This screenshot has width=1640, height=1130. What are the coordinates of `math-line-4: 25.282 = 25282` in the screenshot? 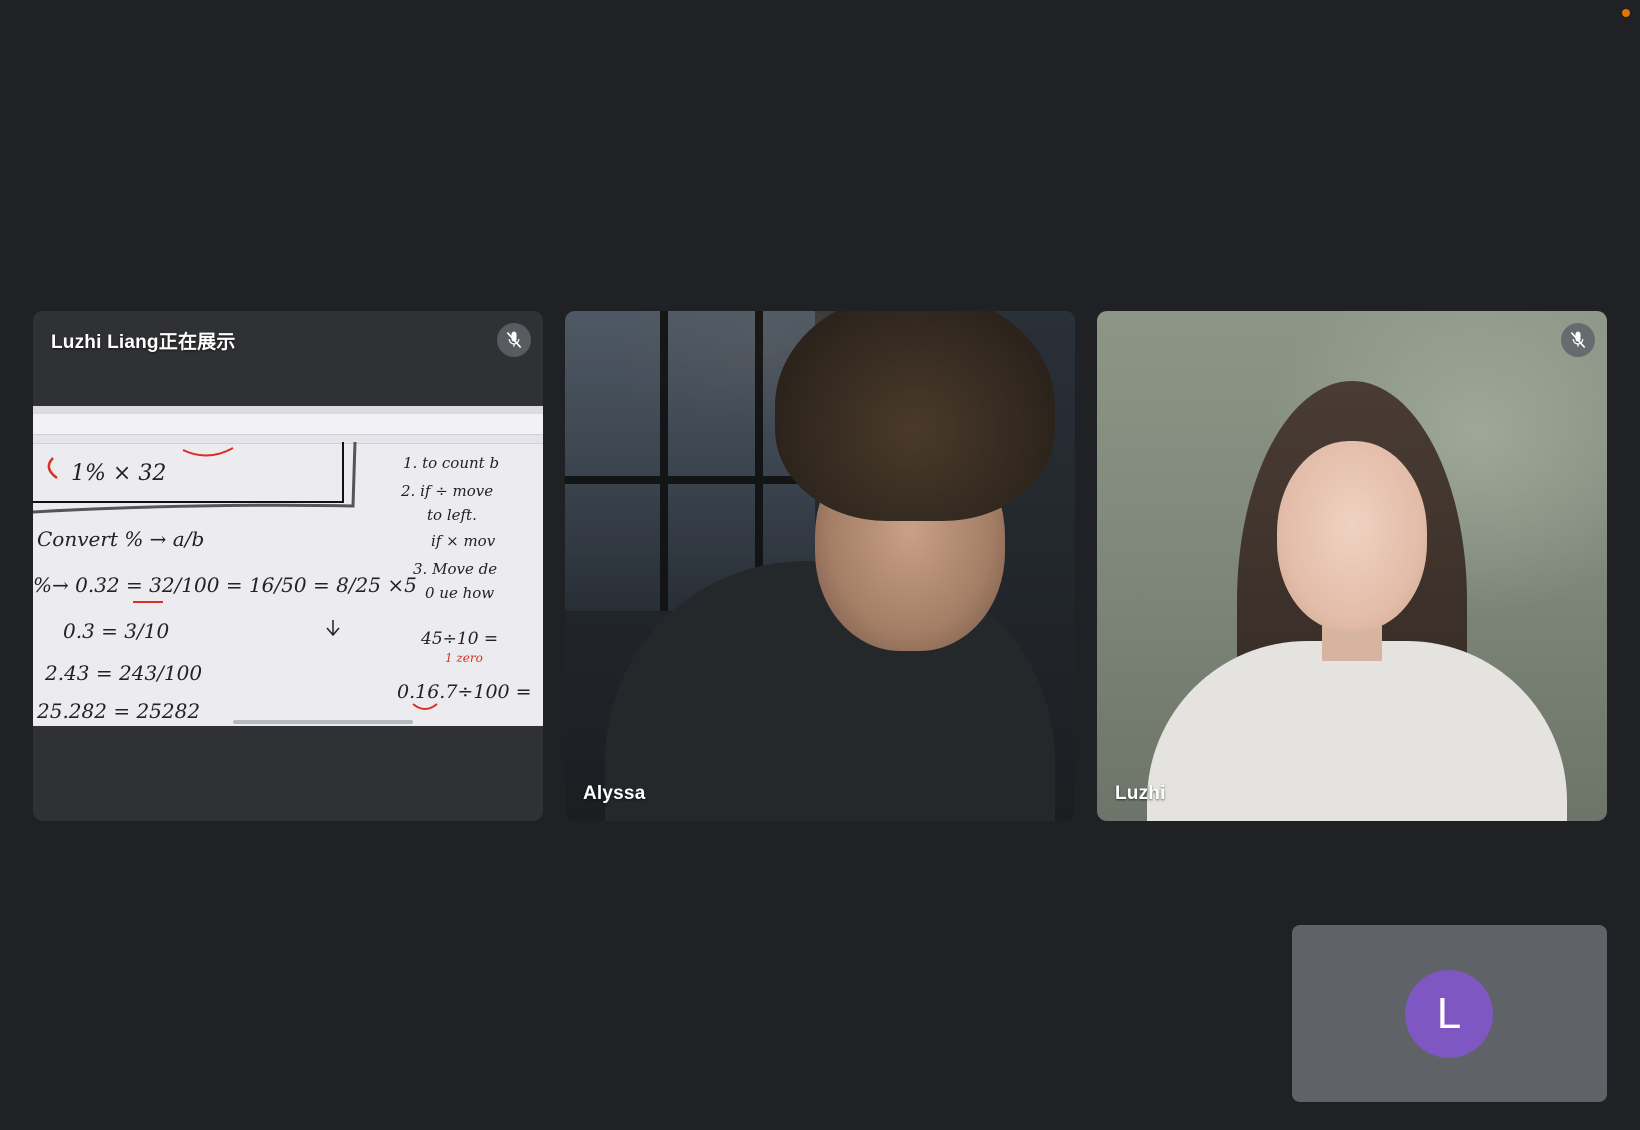 It's located at (118, 711).